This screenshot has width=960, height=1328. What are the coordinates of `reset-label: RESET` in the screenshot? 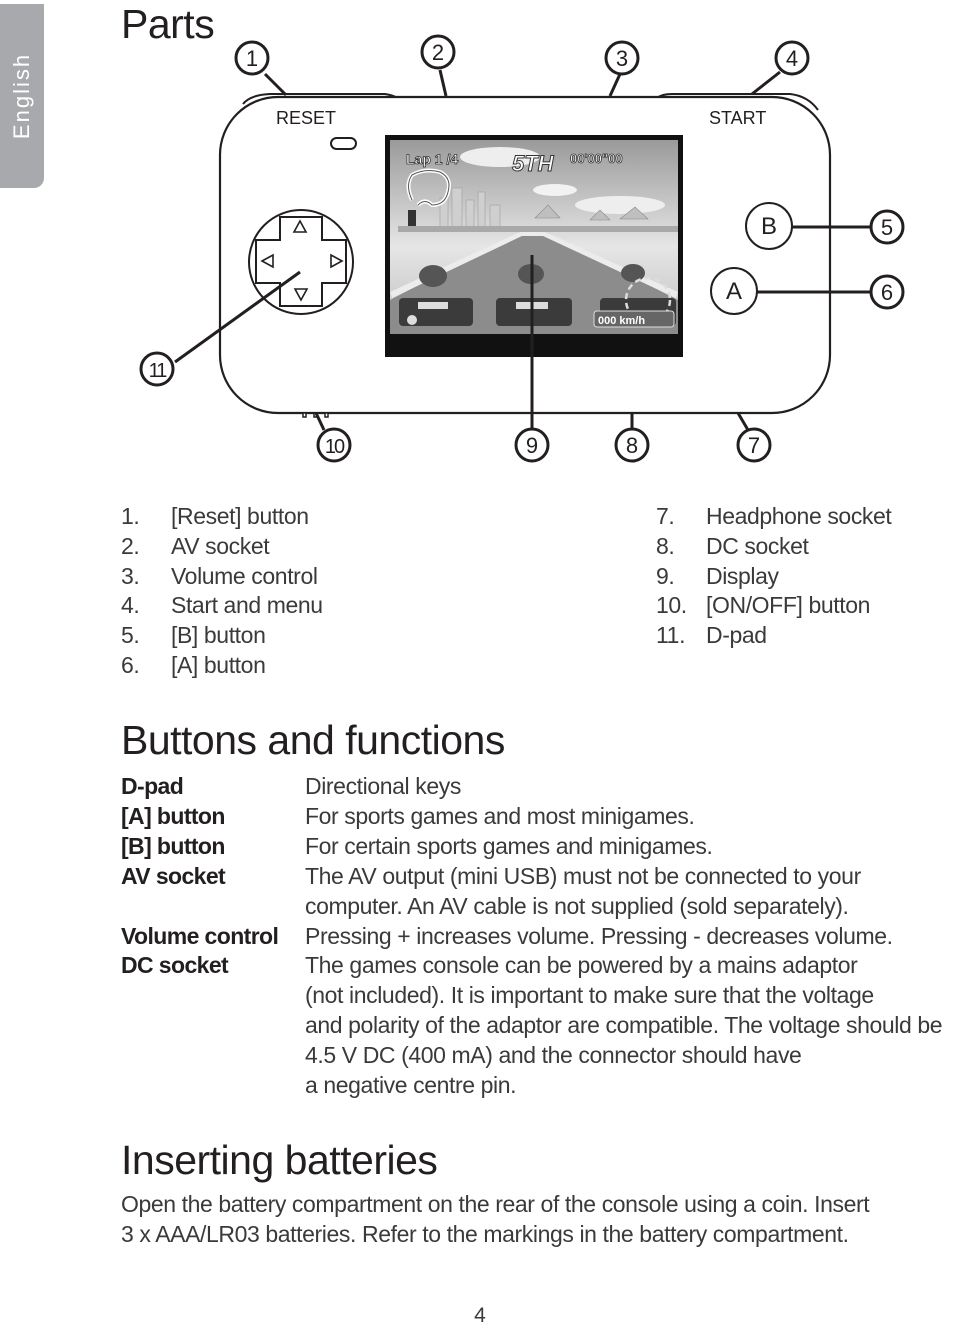 It's located at (306, 118).